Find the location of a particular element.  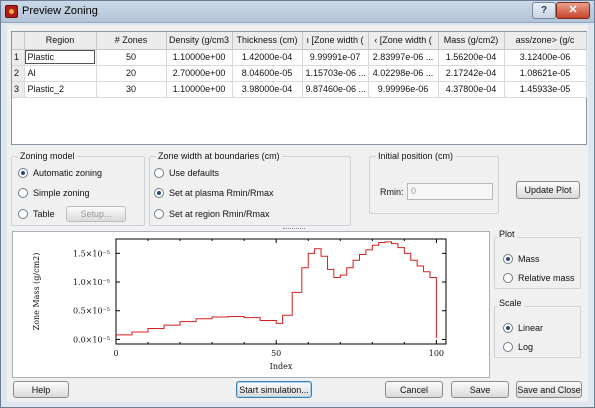

radio-linear: Linear is located at coordinates (523, 328).